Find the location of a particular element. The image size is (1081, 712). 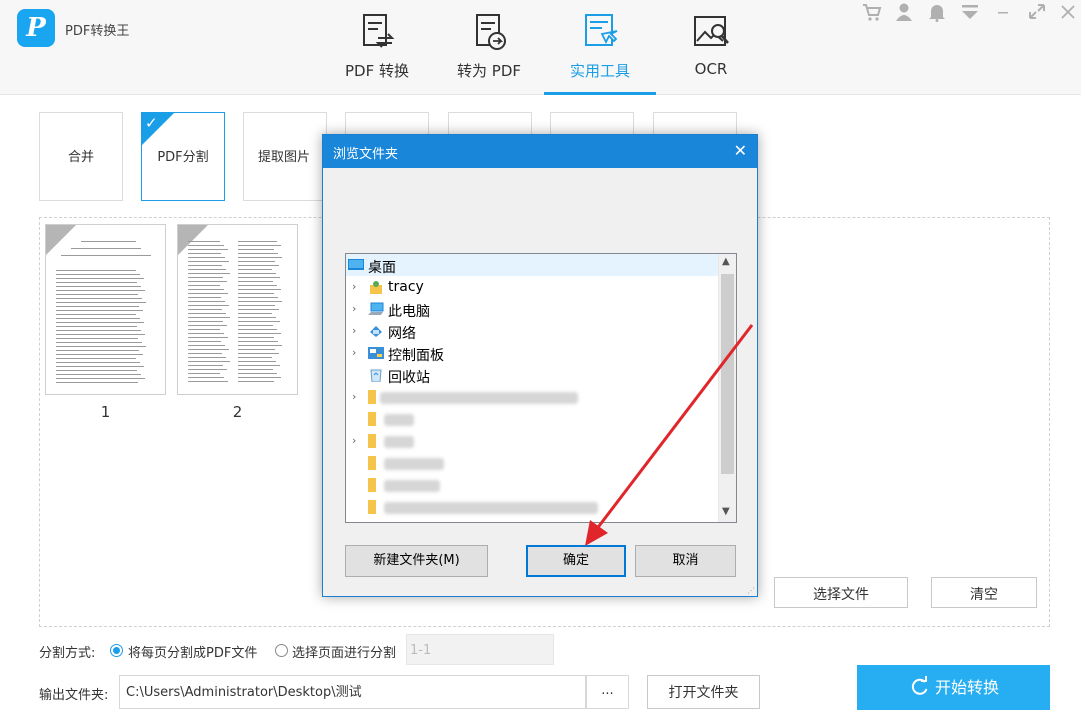

minimize-icon is located at coordinates (1003, 12).